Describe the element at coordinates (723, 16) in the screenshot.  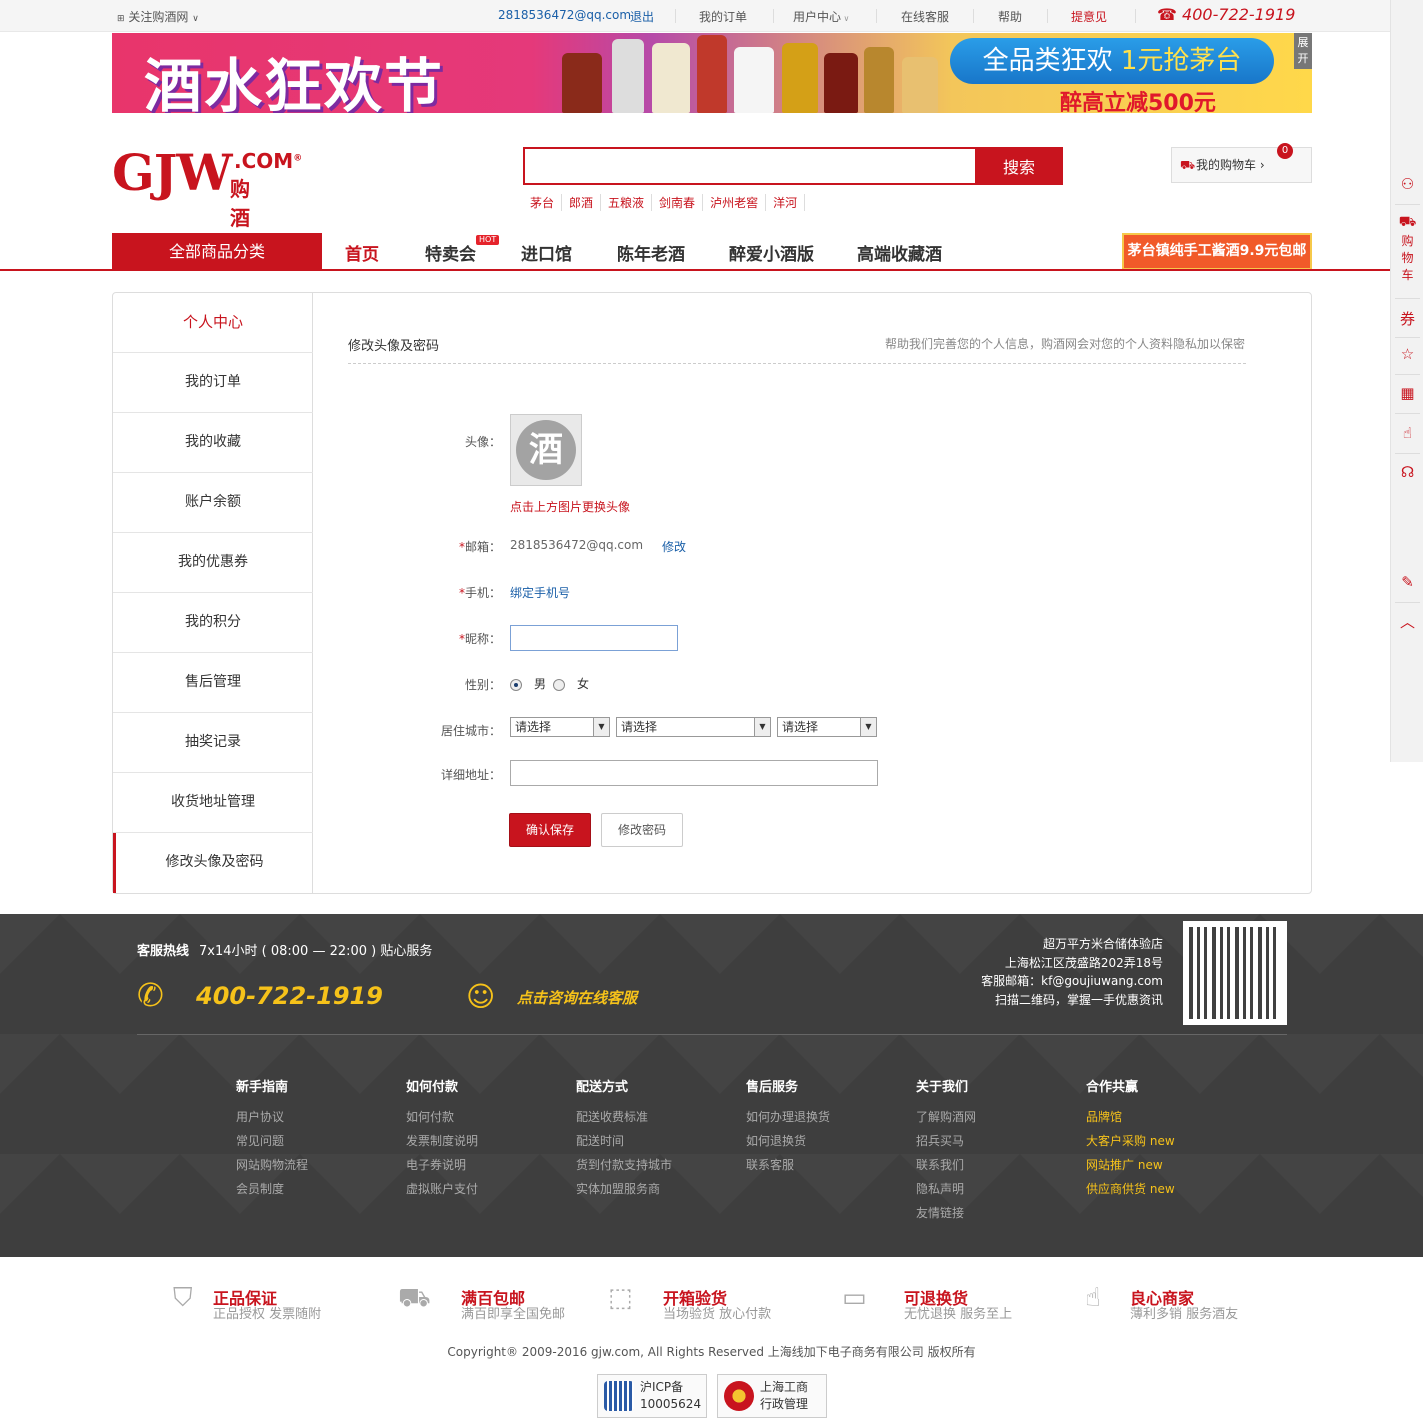
I see `my-orders-link: 我的订单` at that location.